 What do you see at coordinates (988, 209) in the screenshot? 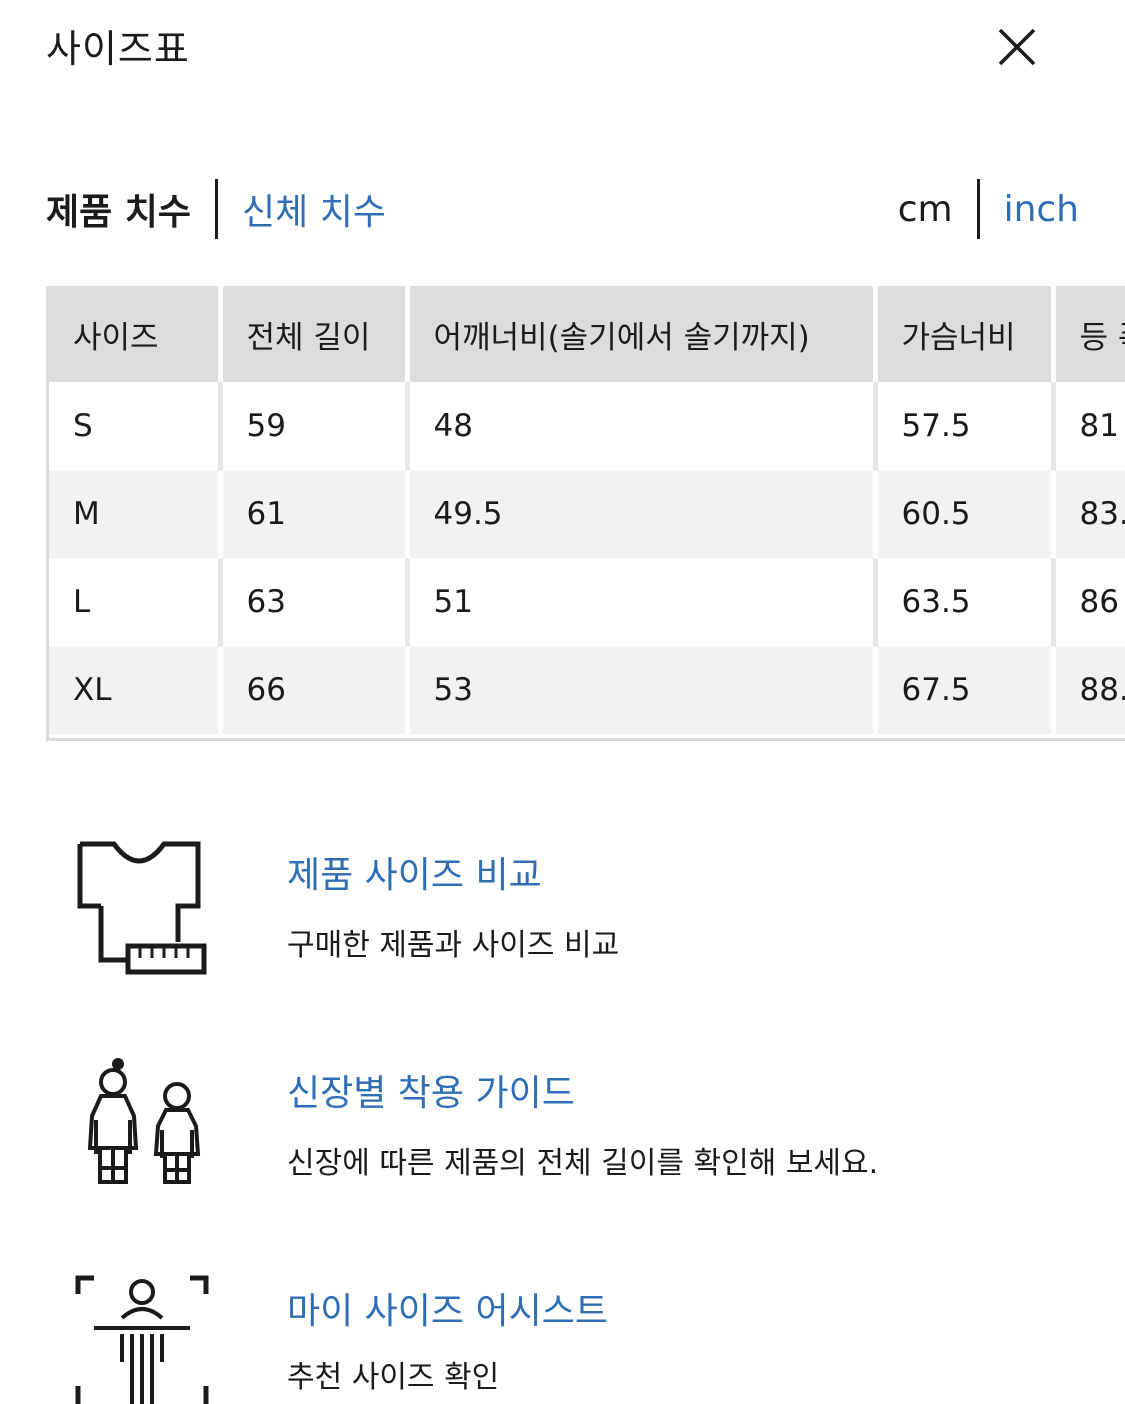
I see `unit-toggle: cm inch` at bounding box center [988, 209].